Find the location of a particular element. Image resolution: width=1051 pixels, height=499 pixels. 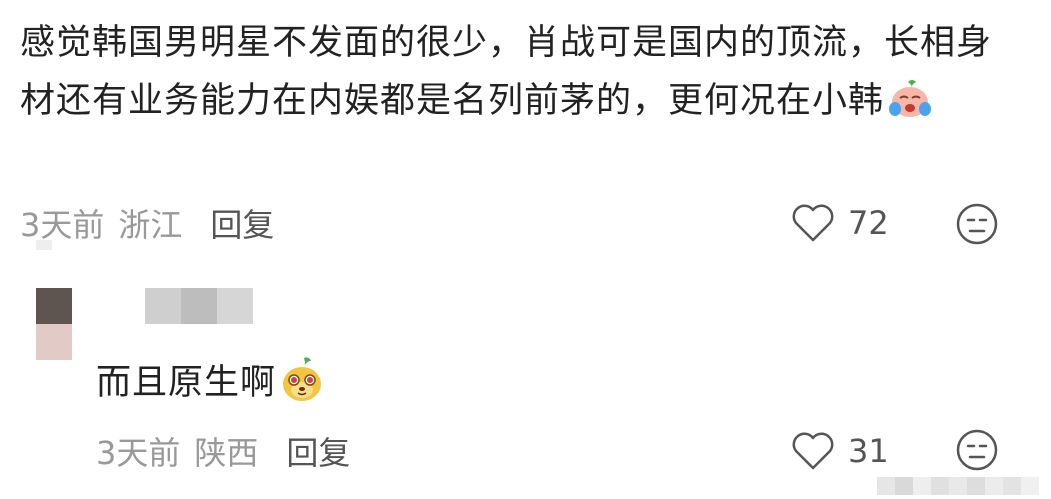

comment-location: 浙江 is located at coordinates (150, 225).